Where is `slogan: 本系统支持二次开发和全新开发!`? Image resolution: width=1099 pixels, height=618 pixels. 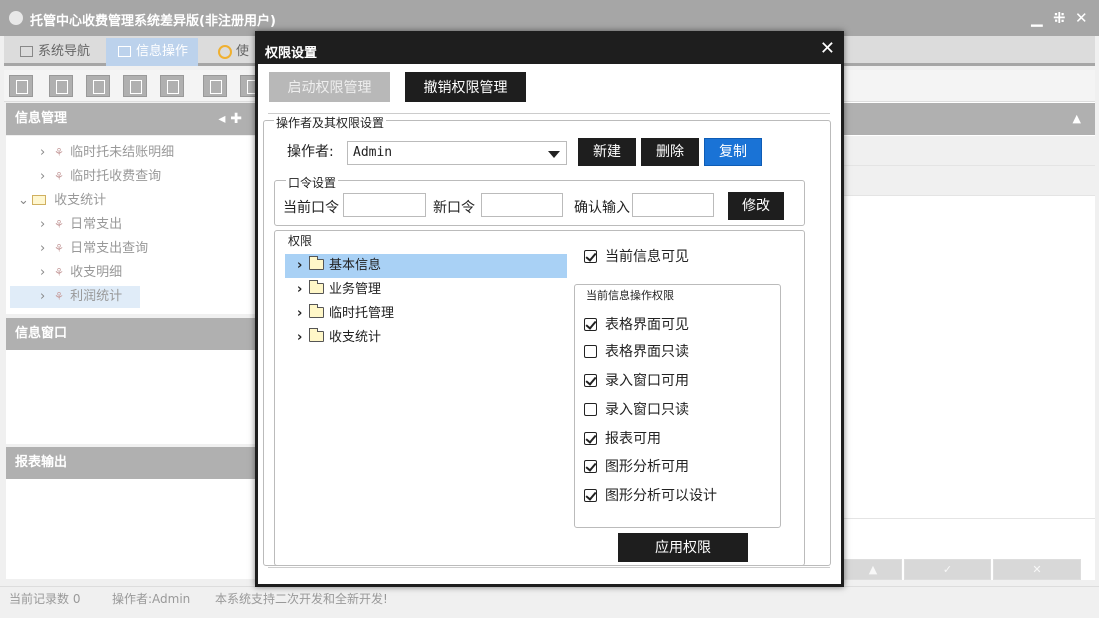 slogan: 本系统支持二次开发和全新开发! is located at coordinates (301, 599).